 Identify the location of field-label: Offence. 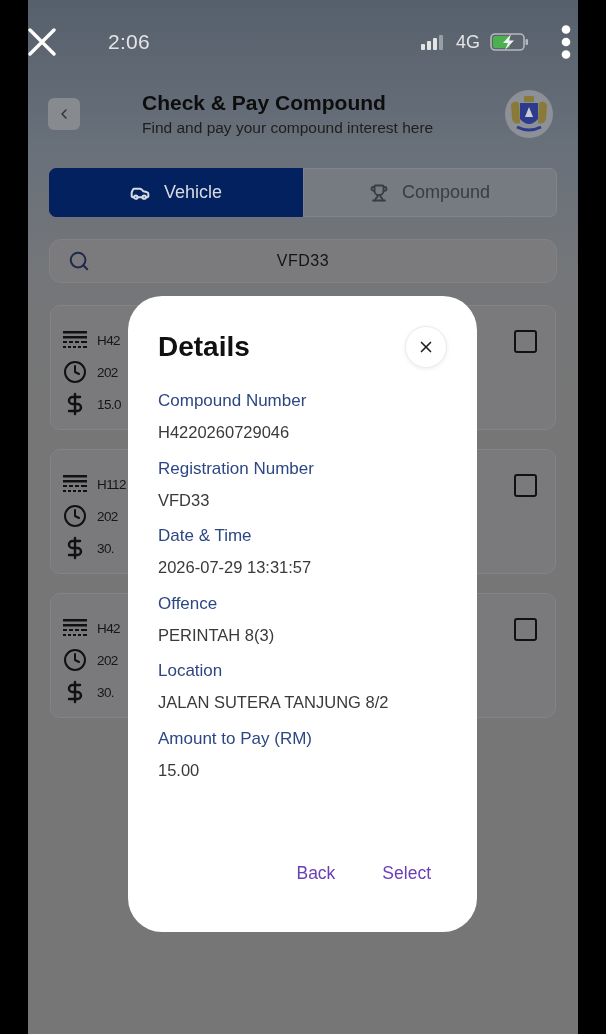
(188, 603).